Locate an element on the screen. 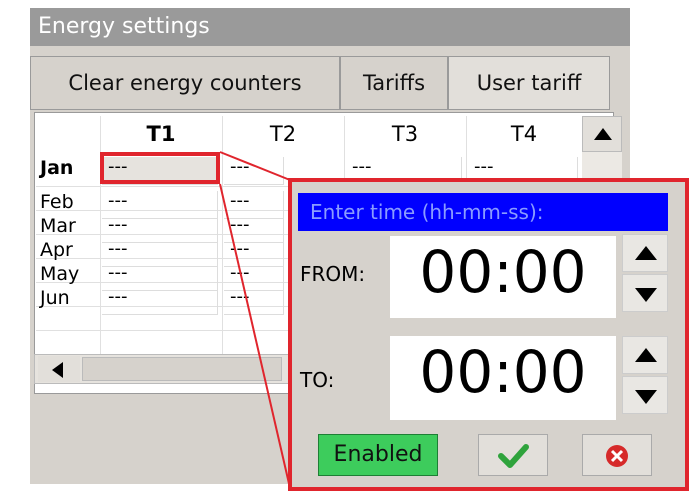  to-increment-icon is located at coordinates (645, 355).